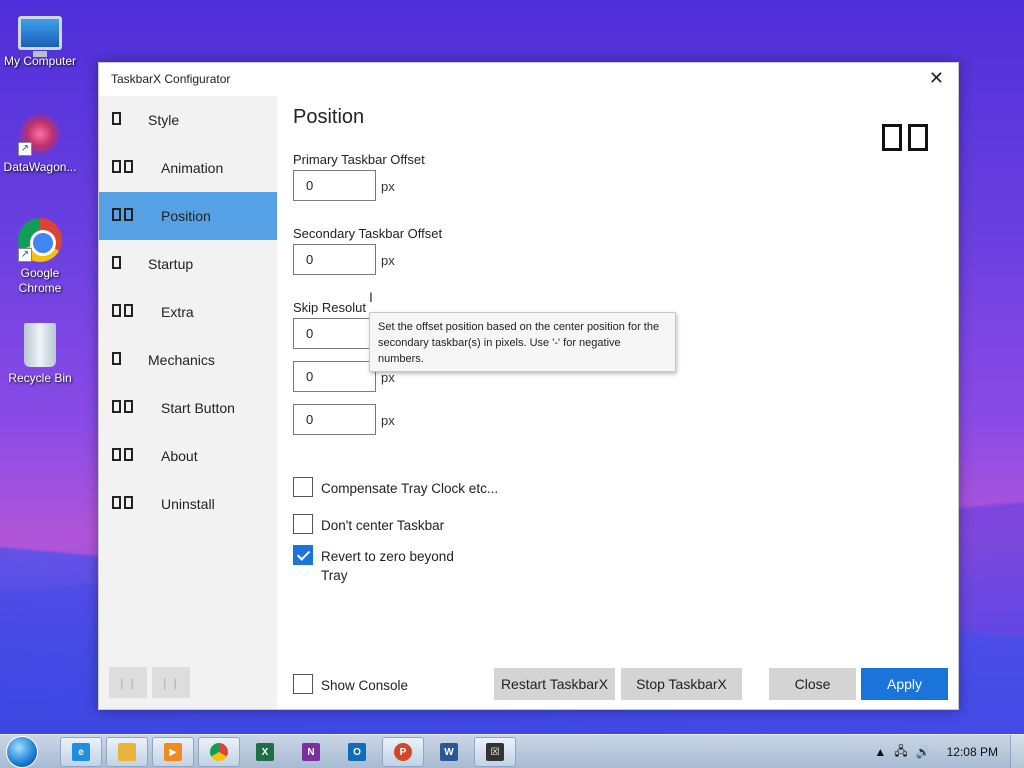 The height and width of the screenshot is (768, 1024). I want to click on onenote-icon: N, so click(311, 752).